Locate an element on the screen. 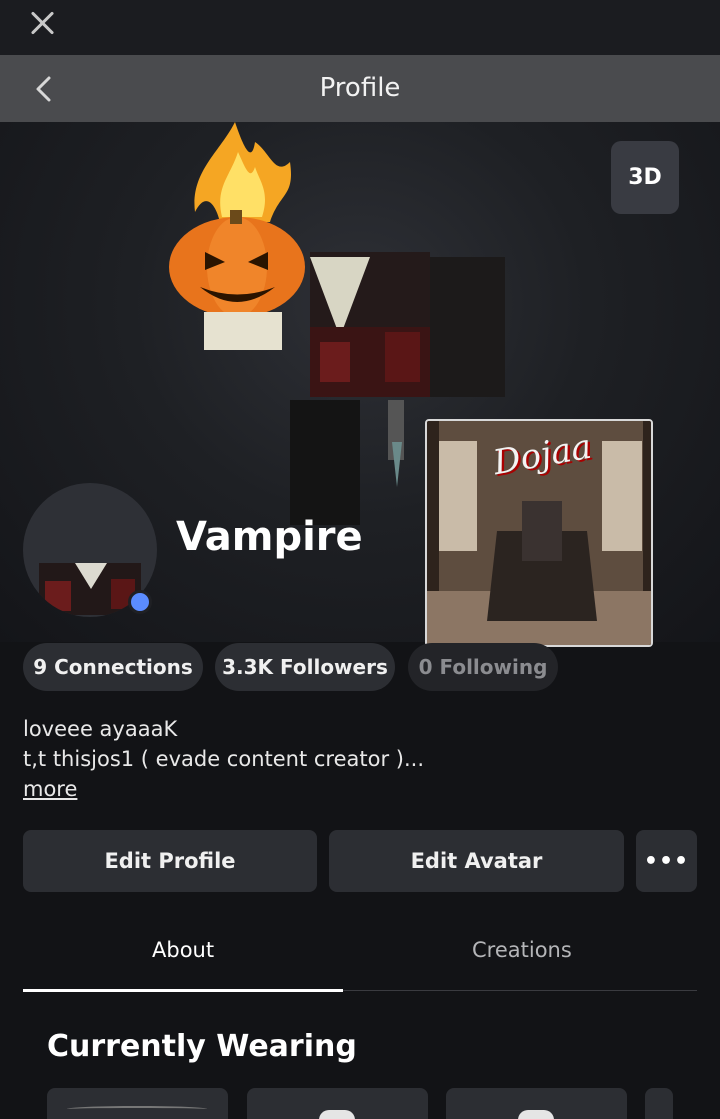  bio-line-1: loveee ayaaaK is located at coordinates (100, 729).